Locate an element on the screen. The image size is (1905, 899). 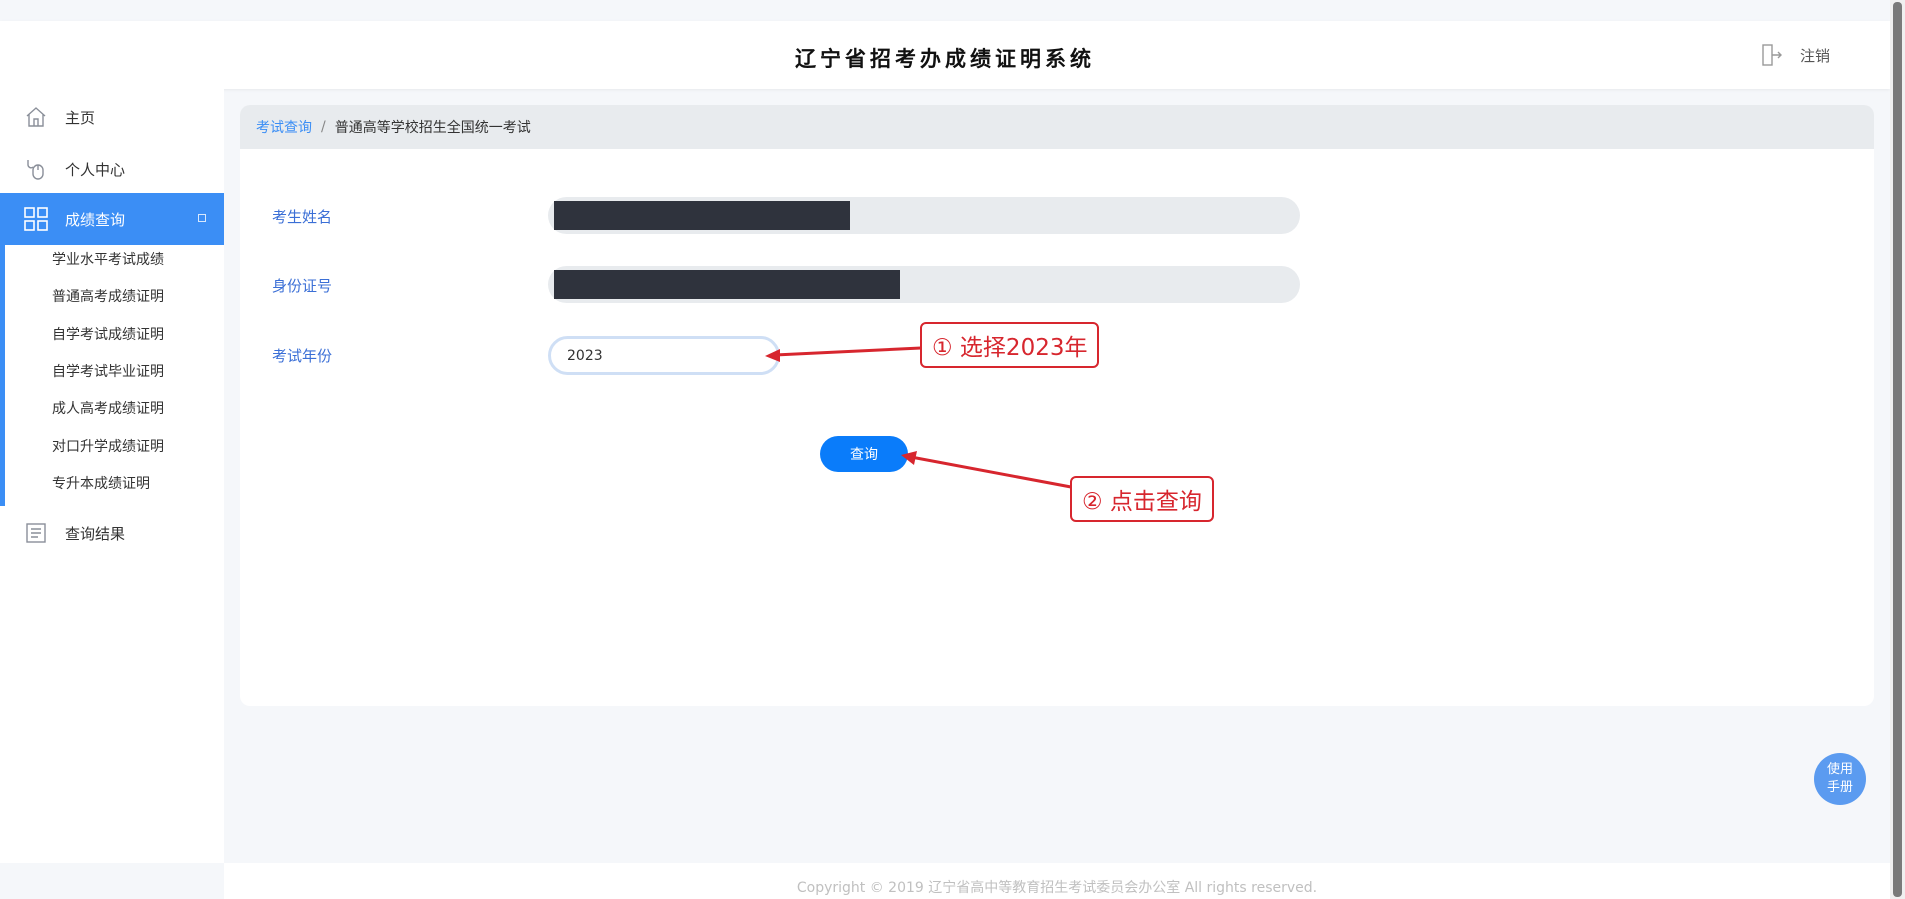
name-field is located at coordinates (924, 215).